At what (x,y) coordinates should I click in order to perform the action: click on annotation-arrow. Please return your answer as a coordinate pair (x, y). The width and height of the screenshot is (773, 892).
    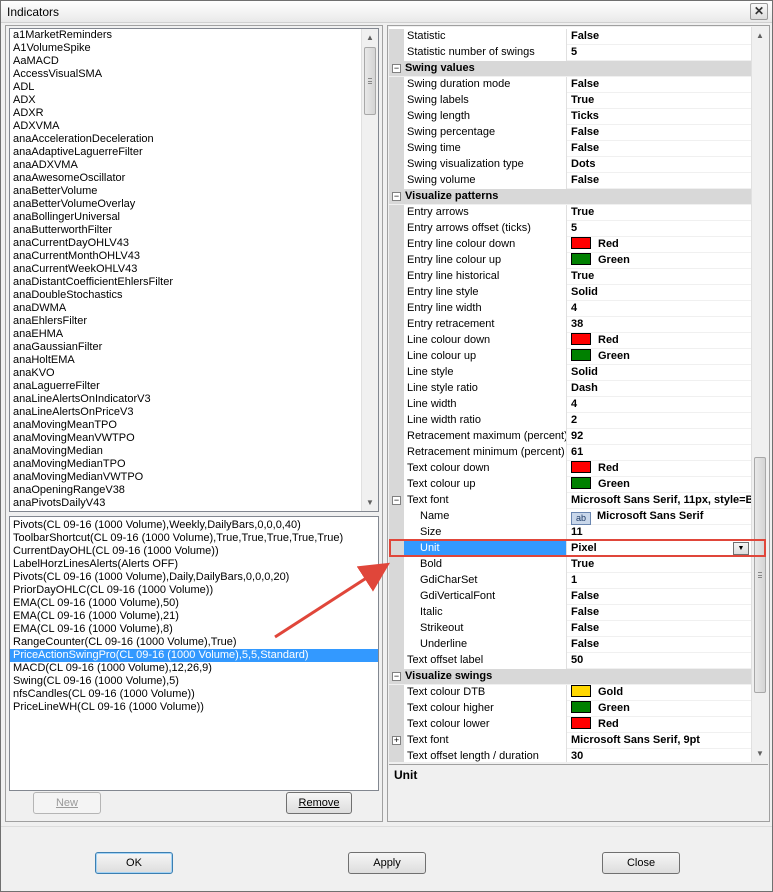
    Looking at the image, I should click on (332, 600).